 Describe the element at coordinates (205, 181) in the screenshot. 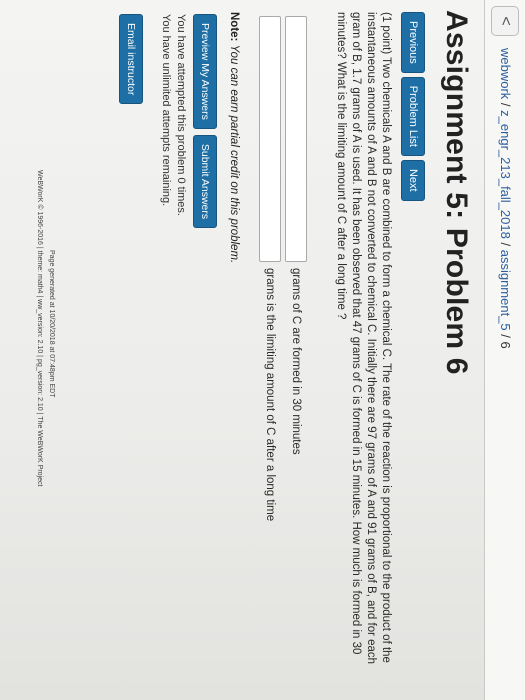

I see `submit-answers-button: Submit Answers` at that location.